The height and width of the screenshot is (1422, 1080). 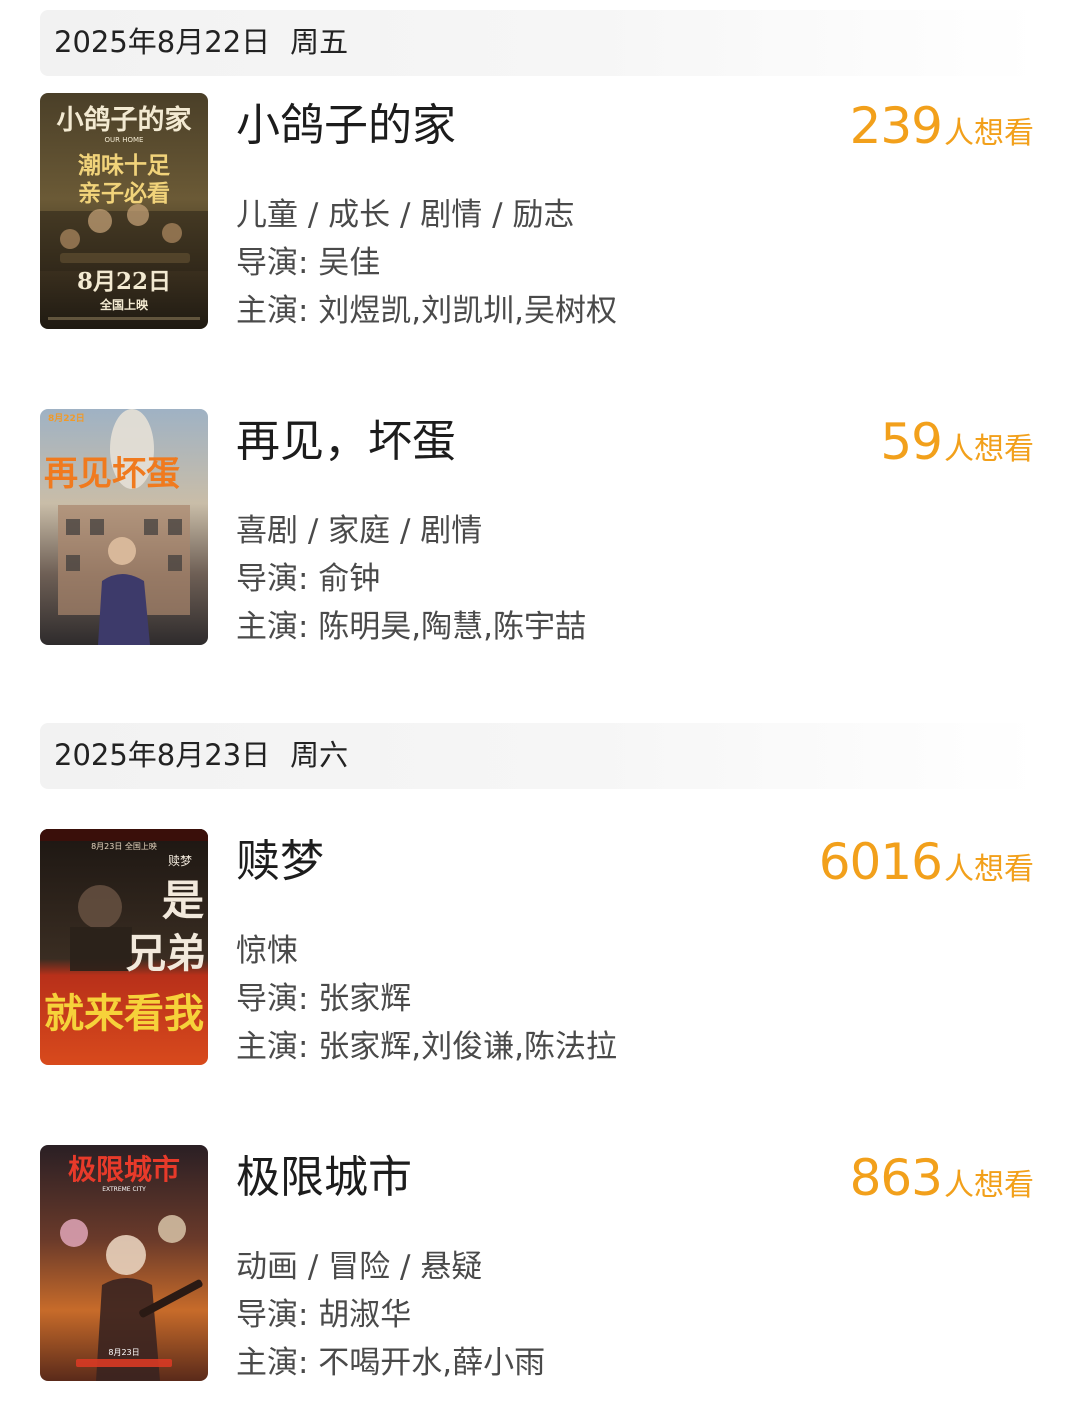 I want to click on poster-release-note: 全国上映, so click(x=124, y=304).